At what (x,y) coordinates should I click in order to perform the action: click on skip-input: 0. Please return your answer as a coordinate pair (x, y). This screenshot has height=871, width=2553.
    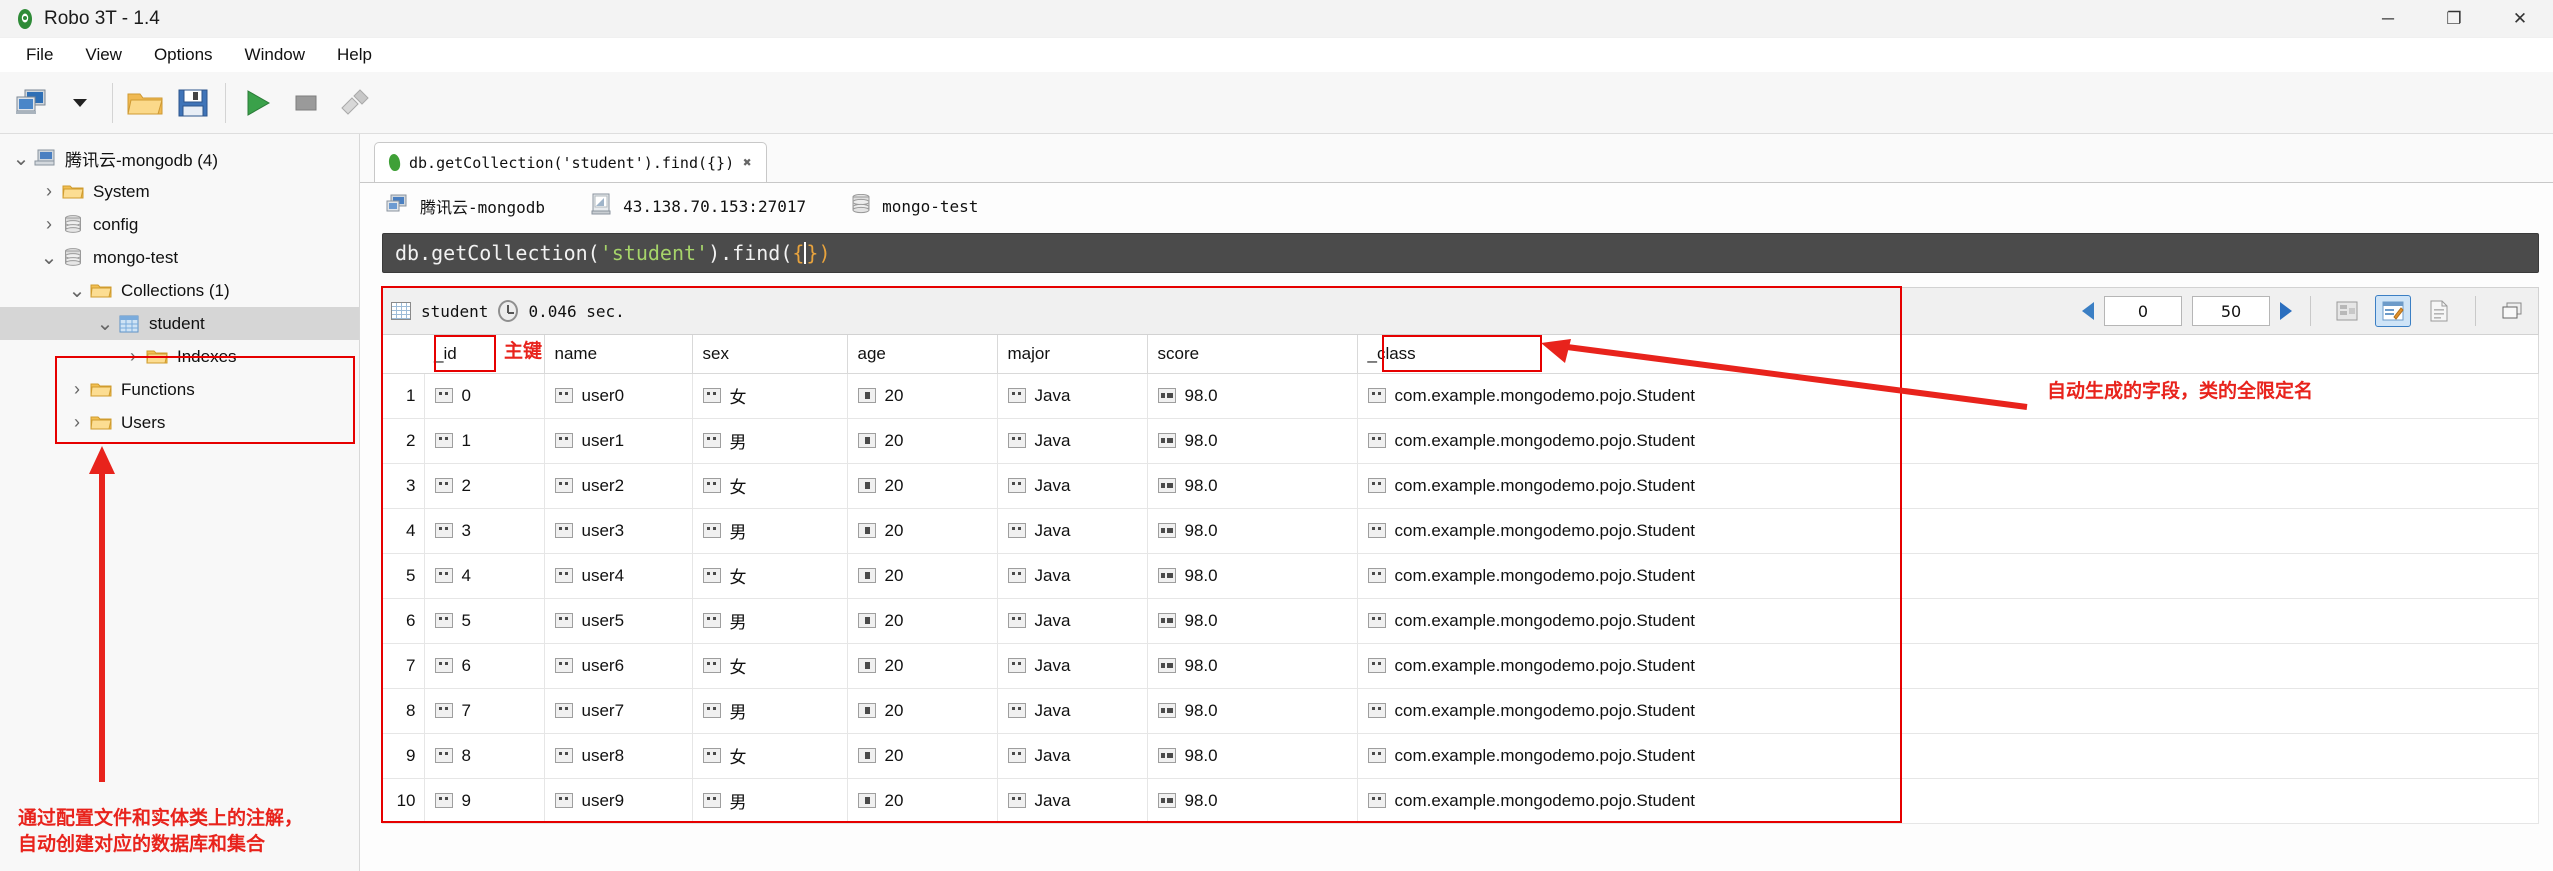
    Looking at the image, I should click on (2143, 311).